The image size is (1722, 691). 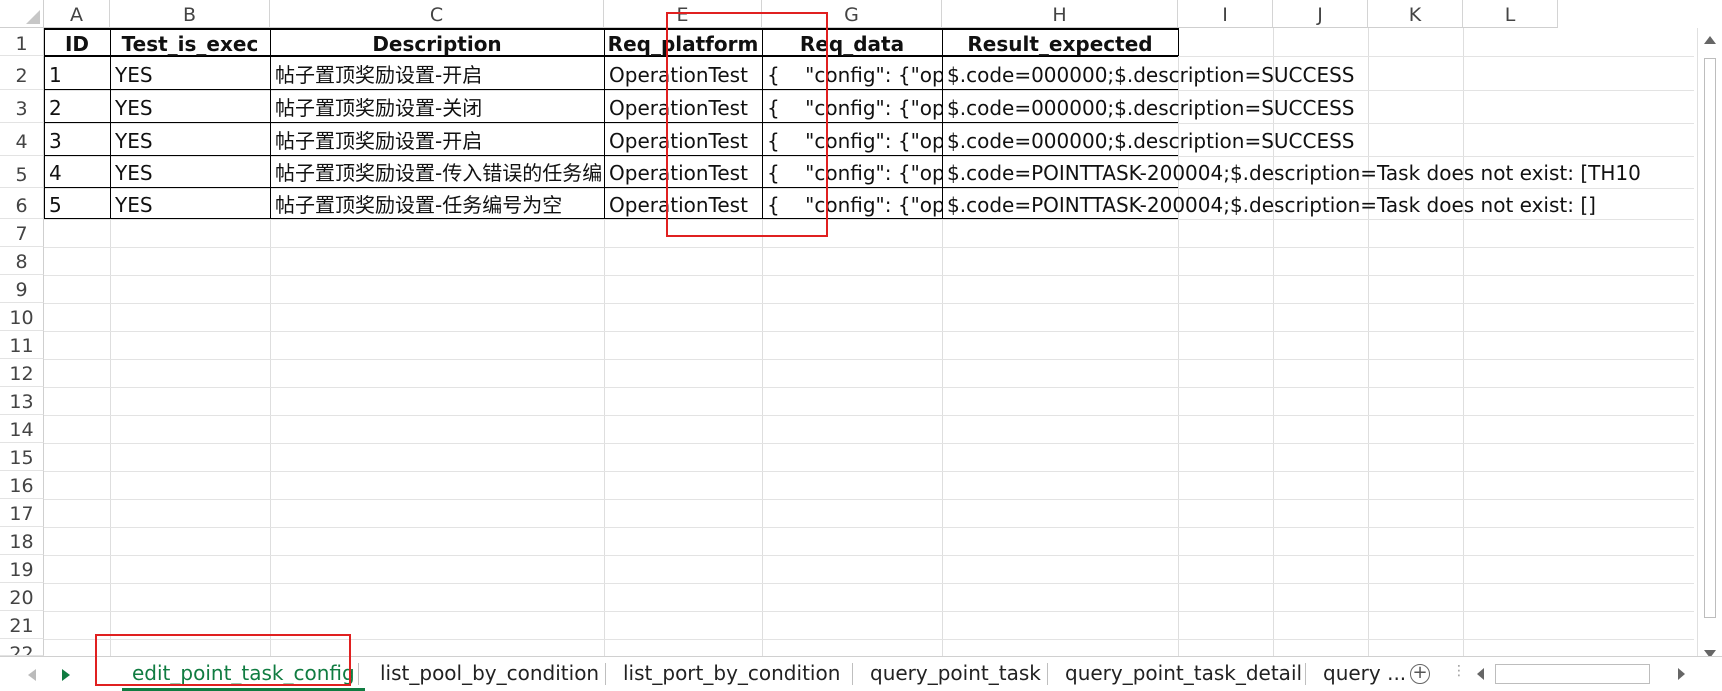 I want to click on row-header-12: 12, so click(x=22, y=373).